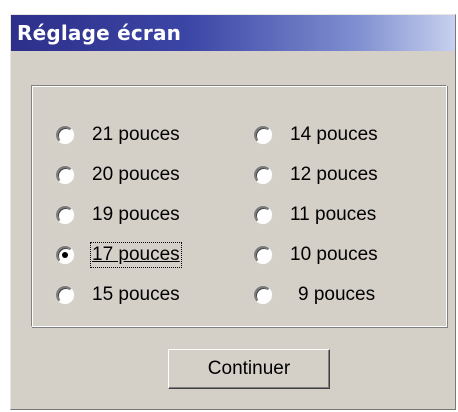  What do you see at coordinates (337, 294) in the screenshot?
I see `radio-label: 9 pouces` at bounding box center [337, 294].